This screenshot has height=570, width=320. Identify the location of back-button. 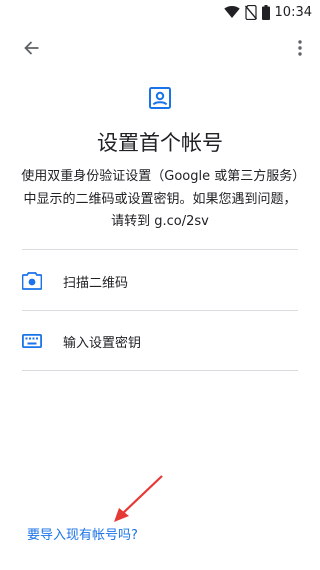
(31, 48).